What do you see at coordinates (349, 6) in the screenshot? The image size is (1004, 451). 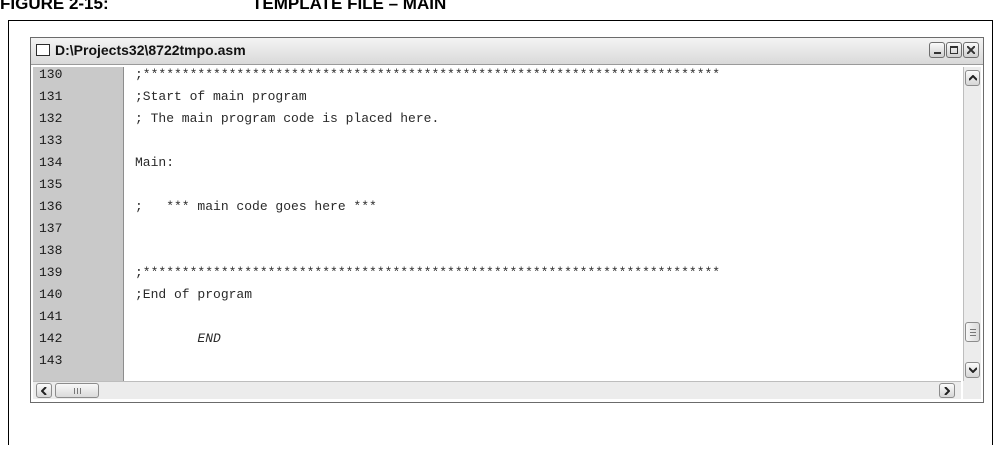 I see `figure-title: TEMPLATE FILE – MAIN` at bounding box center [349, 6].